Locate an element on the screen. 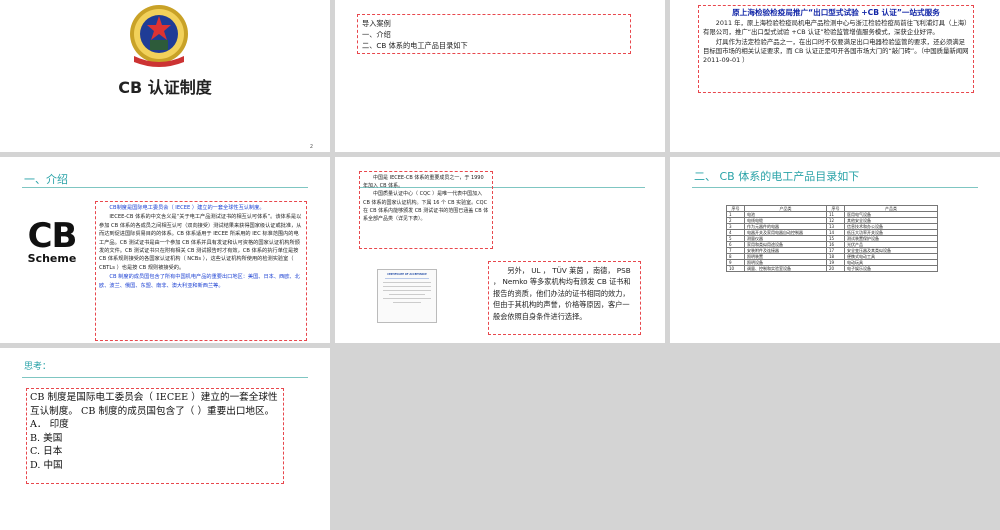 This screenshot has height=530, width=1000. certificate-title: CERTIFICATE OF ACCEPTANCE is located at coordinates (407, 274).